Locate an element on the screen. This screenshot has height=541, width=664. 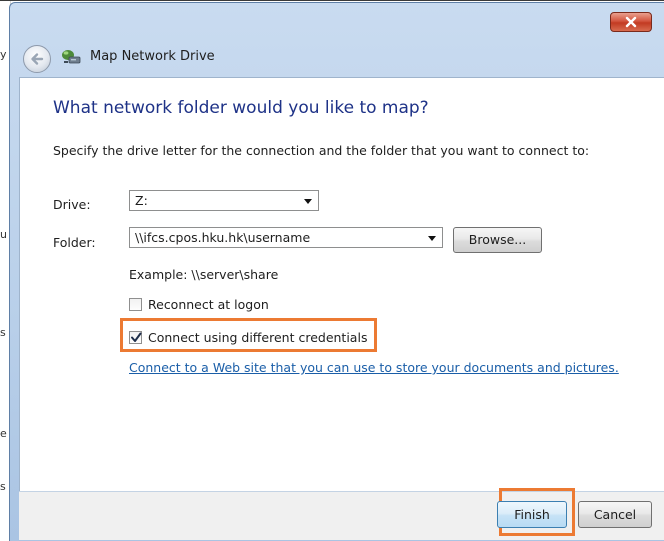
close-button is located at coordinates (631, 22).